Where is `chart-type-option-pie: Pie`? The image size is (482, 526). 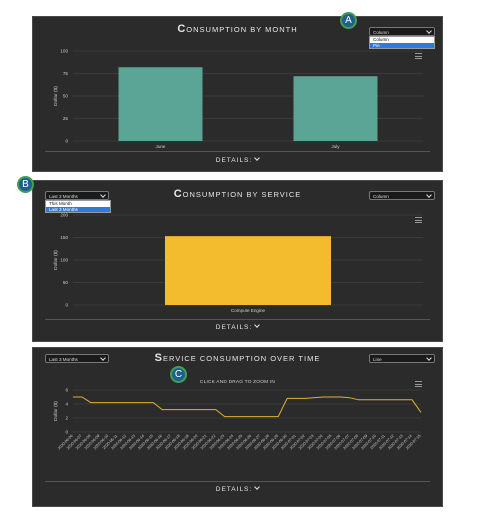
chart-type-option-pie: Pie is located at coordinates (402, 45).